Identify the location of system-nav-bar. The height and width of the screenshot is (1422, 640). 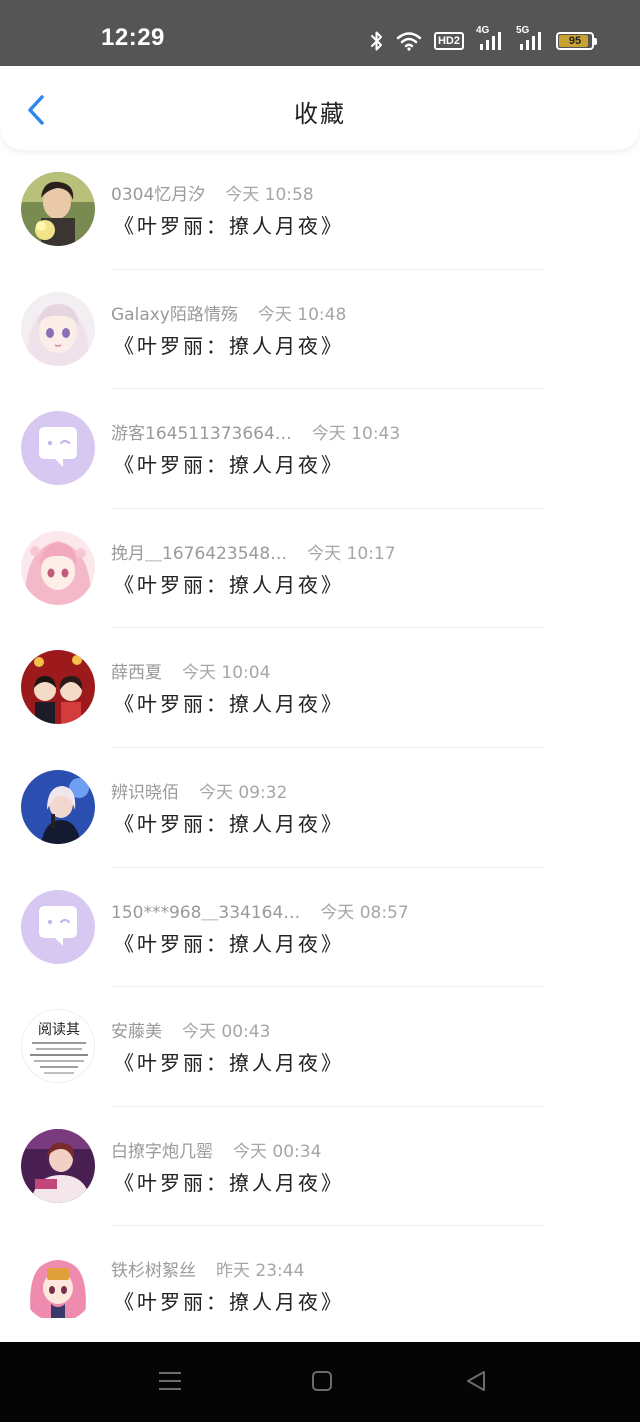
(320, 1382).